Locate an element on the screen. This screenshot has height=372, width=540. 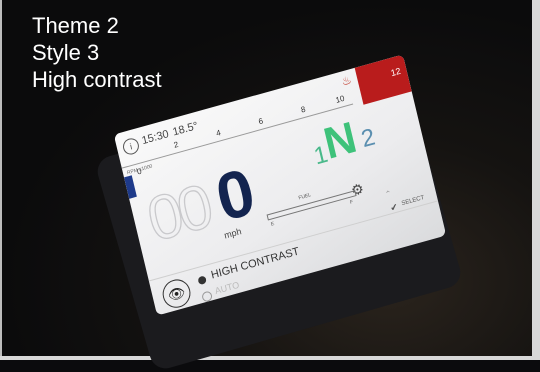
caption-theme: Theme 2 is located at coordinates (75, 25).